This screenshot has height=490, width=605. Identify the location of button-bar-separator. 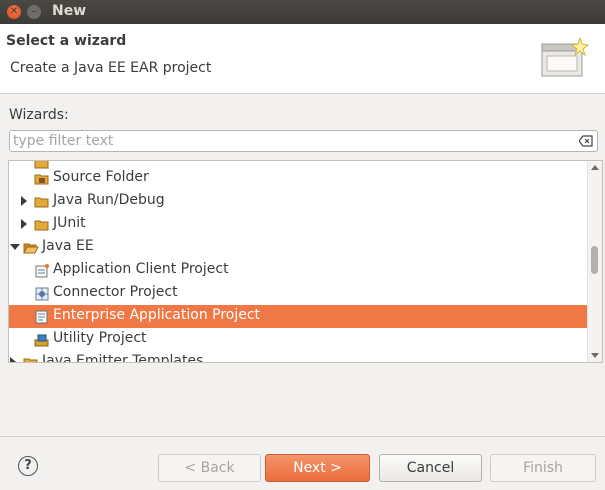
(302, 436).